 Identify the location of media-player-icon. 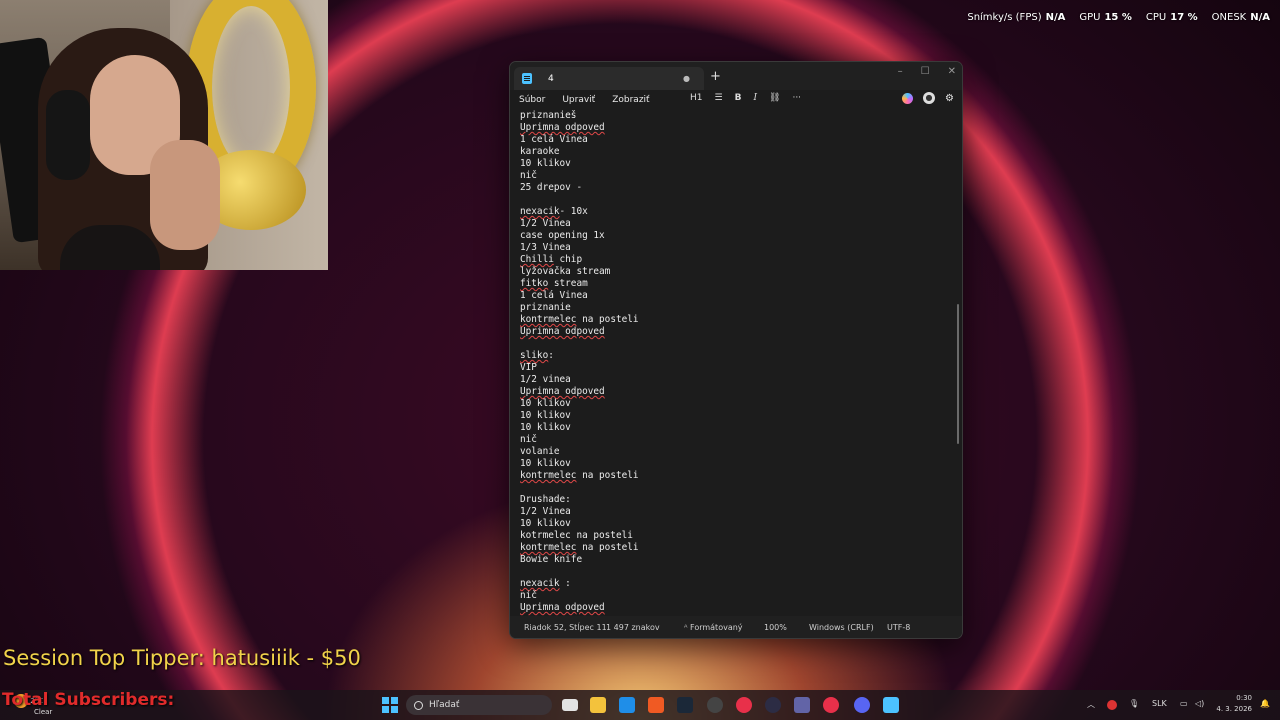
(744, 705).